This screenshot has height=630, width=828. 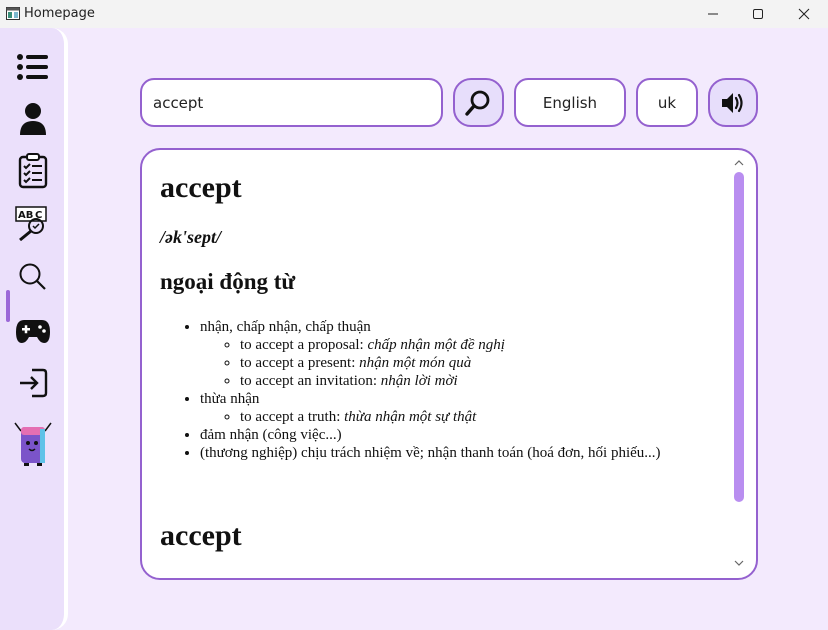 I want to click on clipboard-icon, so click(x=33, y=171).